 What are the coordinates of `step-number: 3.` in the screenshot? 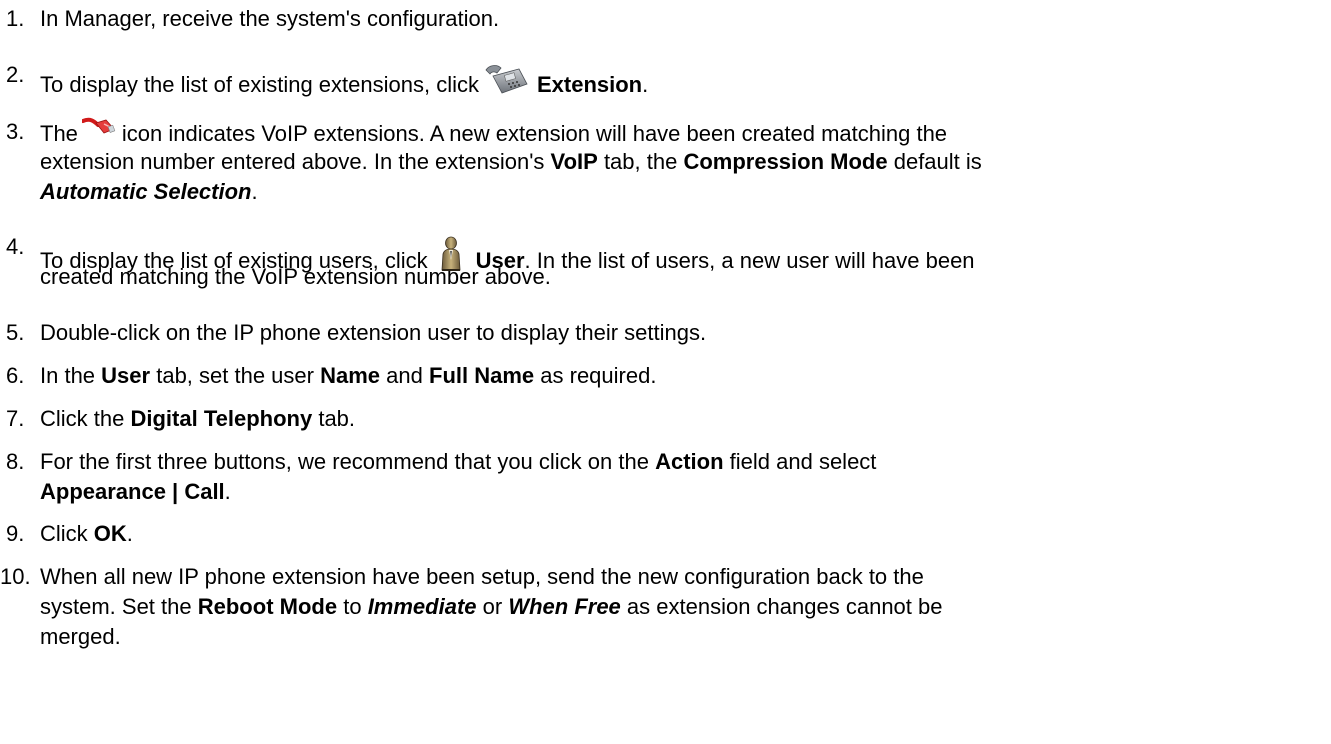 It's located at (15, 131).